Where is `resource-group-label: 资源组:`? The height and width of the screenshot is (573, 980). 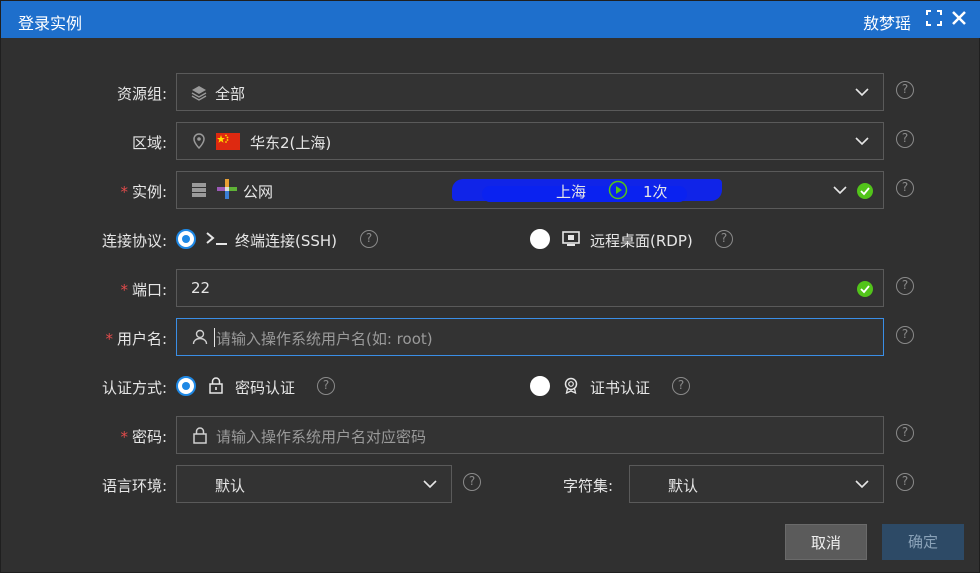 resource-group-label: 资源组: is located at coordinates (141, 94).